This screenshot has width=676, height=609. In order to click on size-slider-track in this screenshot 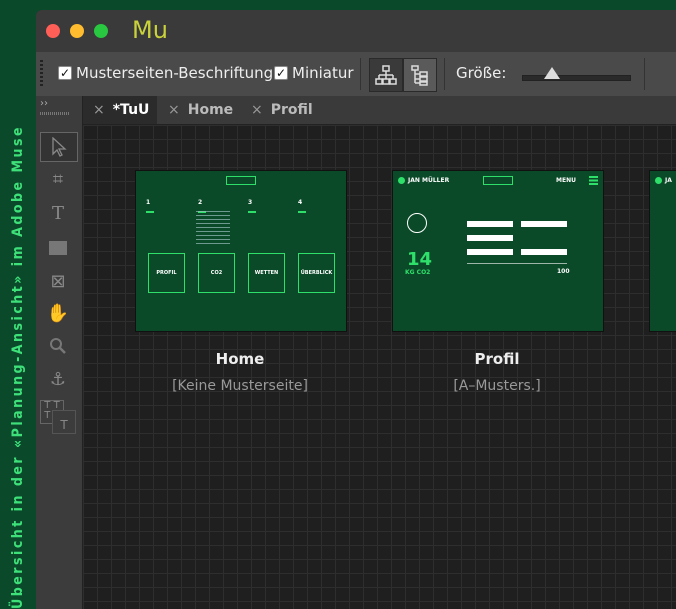, I will do `click(576, 78)`.